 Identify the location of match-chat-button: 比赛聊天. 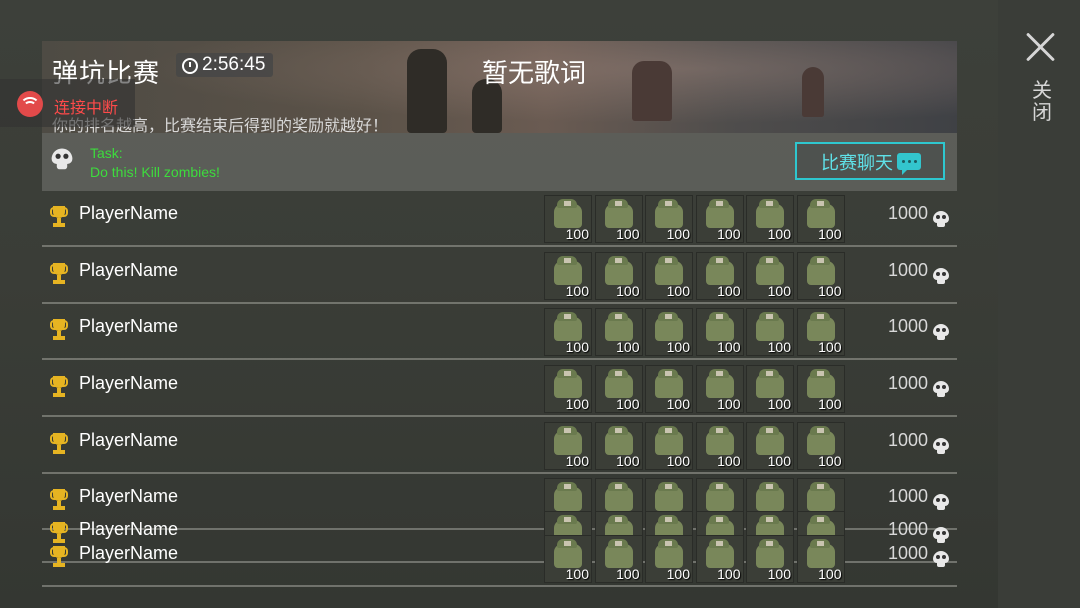
(870, 161).